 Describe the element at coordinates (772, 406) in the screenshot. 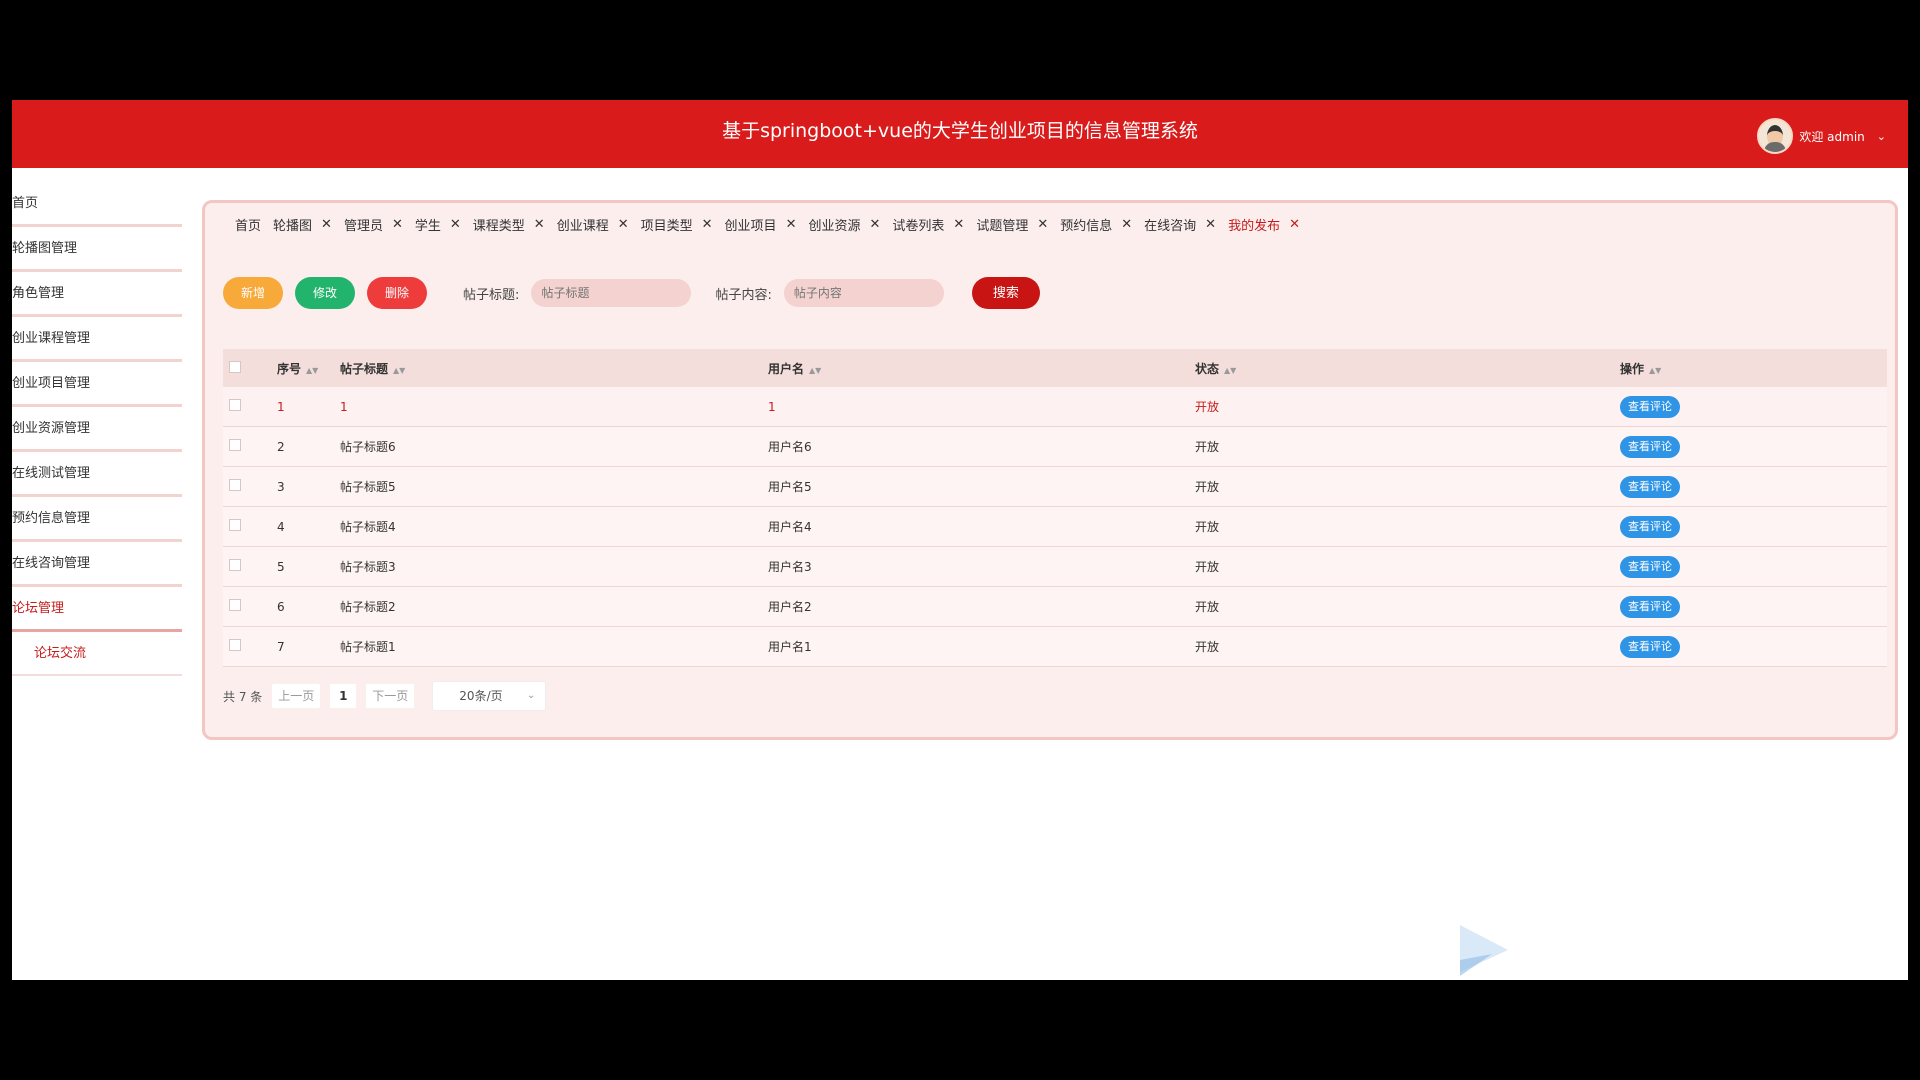

I see `cell-user: 1` at that location.